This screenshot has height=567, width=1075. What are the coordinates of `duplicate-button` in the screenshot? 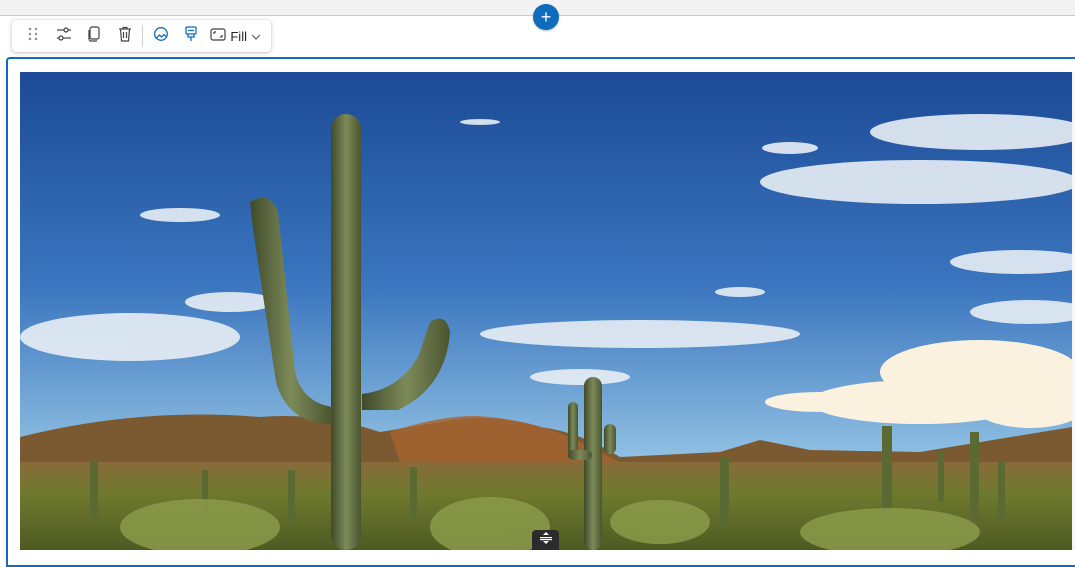 It's located at (94, 36).